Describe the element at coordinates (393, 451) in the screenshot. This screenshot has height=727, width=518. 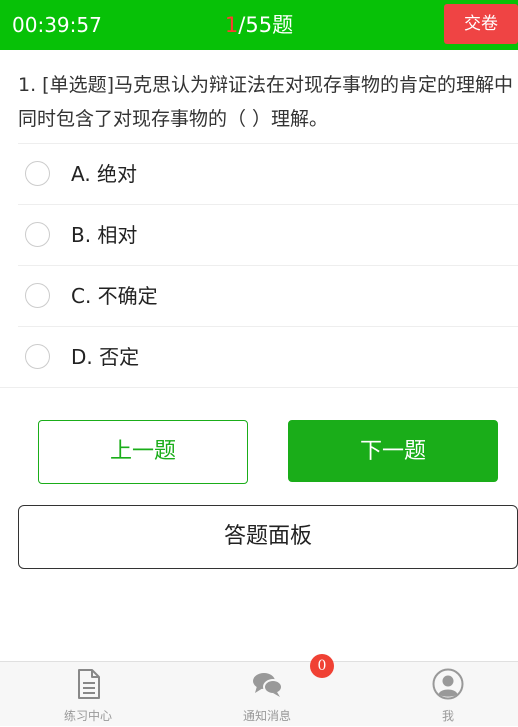
I see `next-question-button: 下一题` at that location.